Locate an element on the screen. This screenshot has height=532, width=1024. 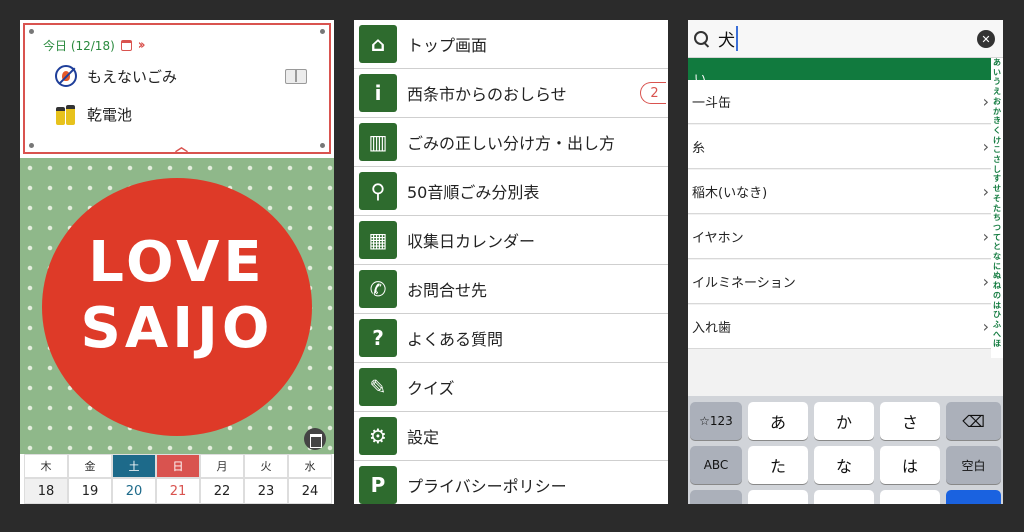
kana-index-strip: あいうえおかきくけこさしすせそたちつてとなにぬねのはひふへほ is located at coordinates (997, 208).